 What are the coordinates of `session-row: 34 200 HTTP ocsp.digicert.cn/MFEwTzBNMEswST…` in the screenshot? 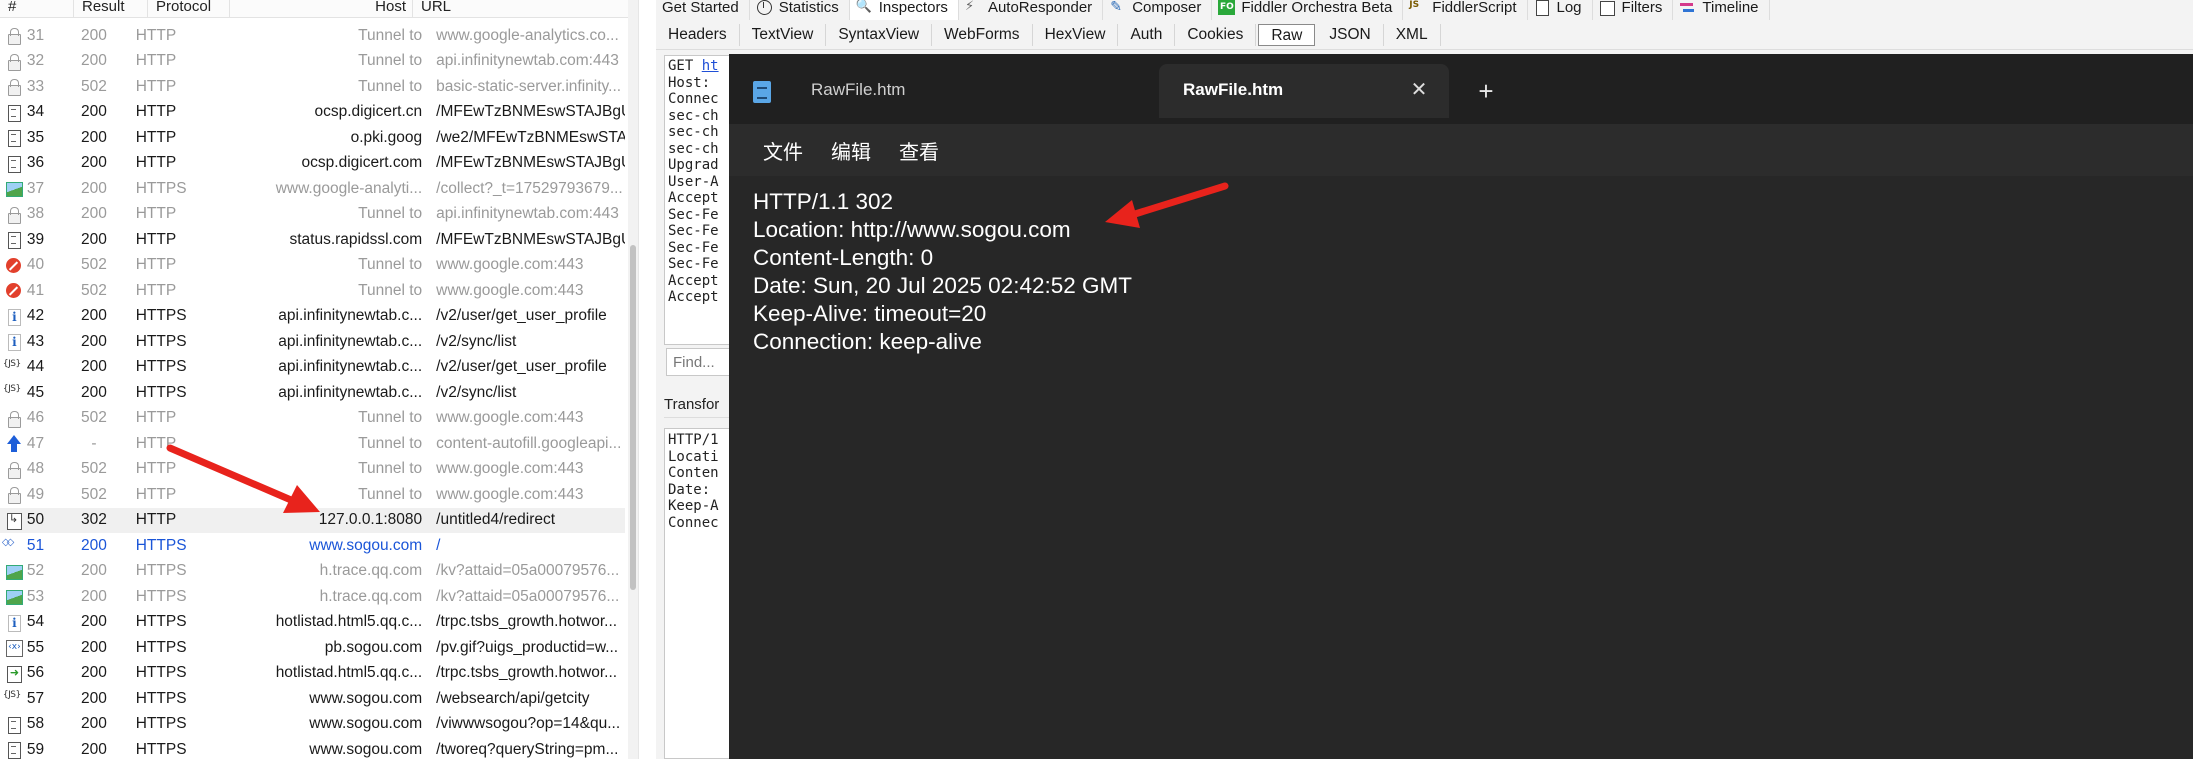 It's located at (312, 113).